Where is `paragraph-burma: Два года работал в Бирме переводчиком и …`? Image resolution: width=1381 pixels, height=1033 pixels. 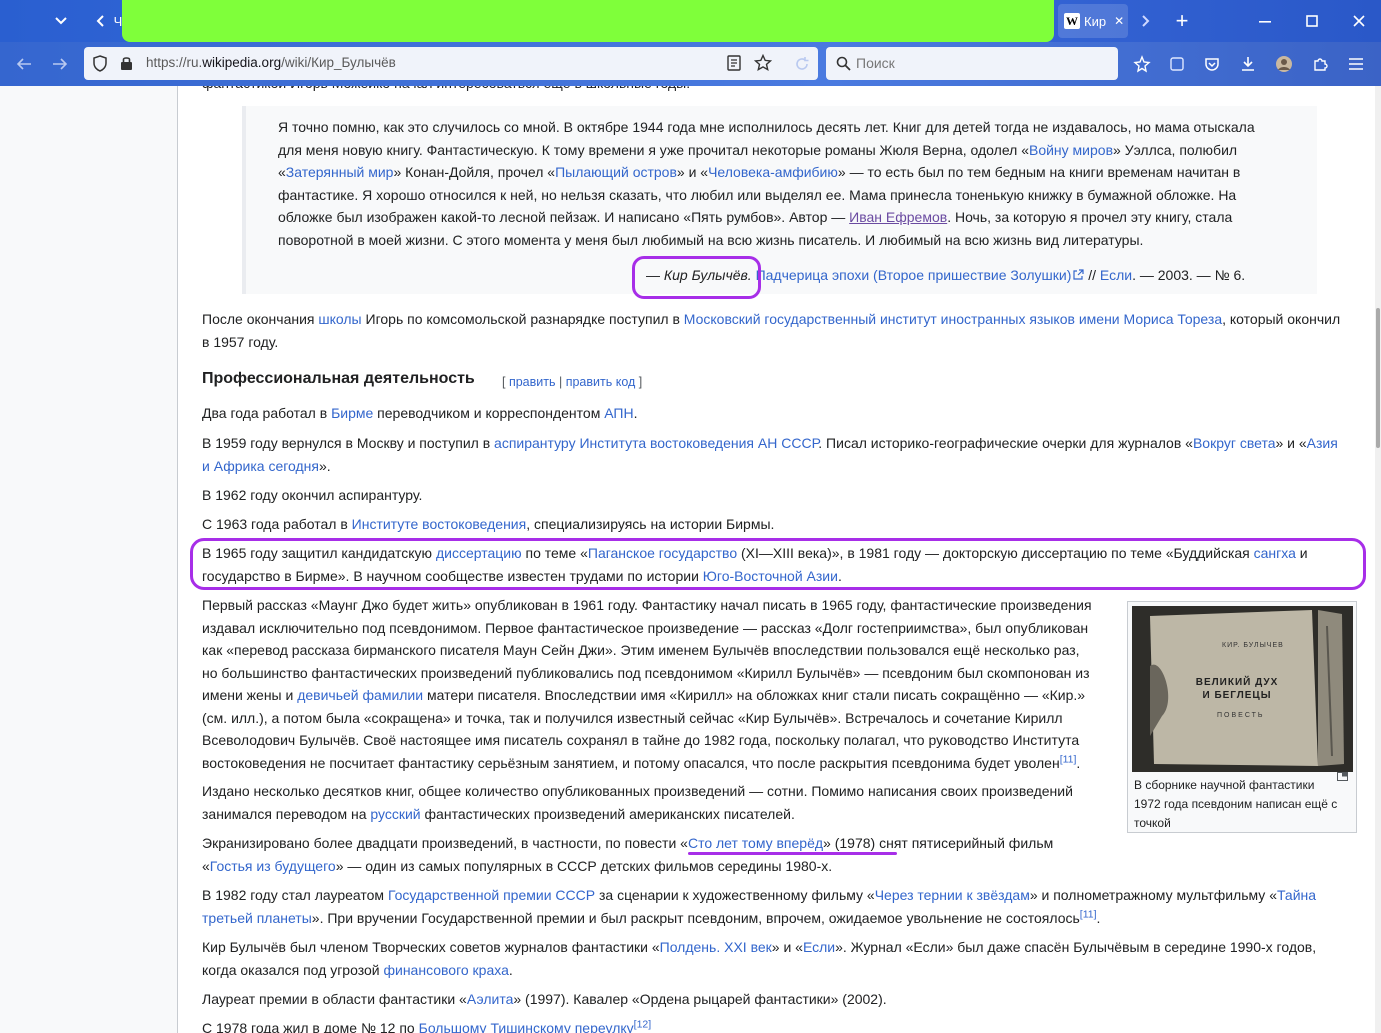
paragraph-burma: Два года работал в Бирме переводчиком и … is located at coordinates (420, 413).